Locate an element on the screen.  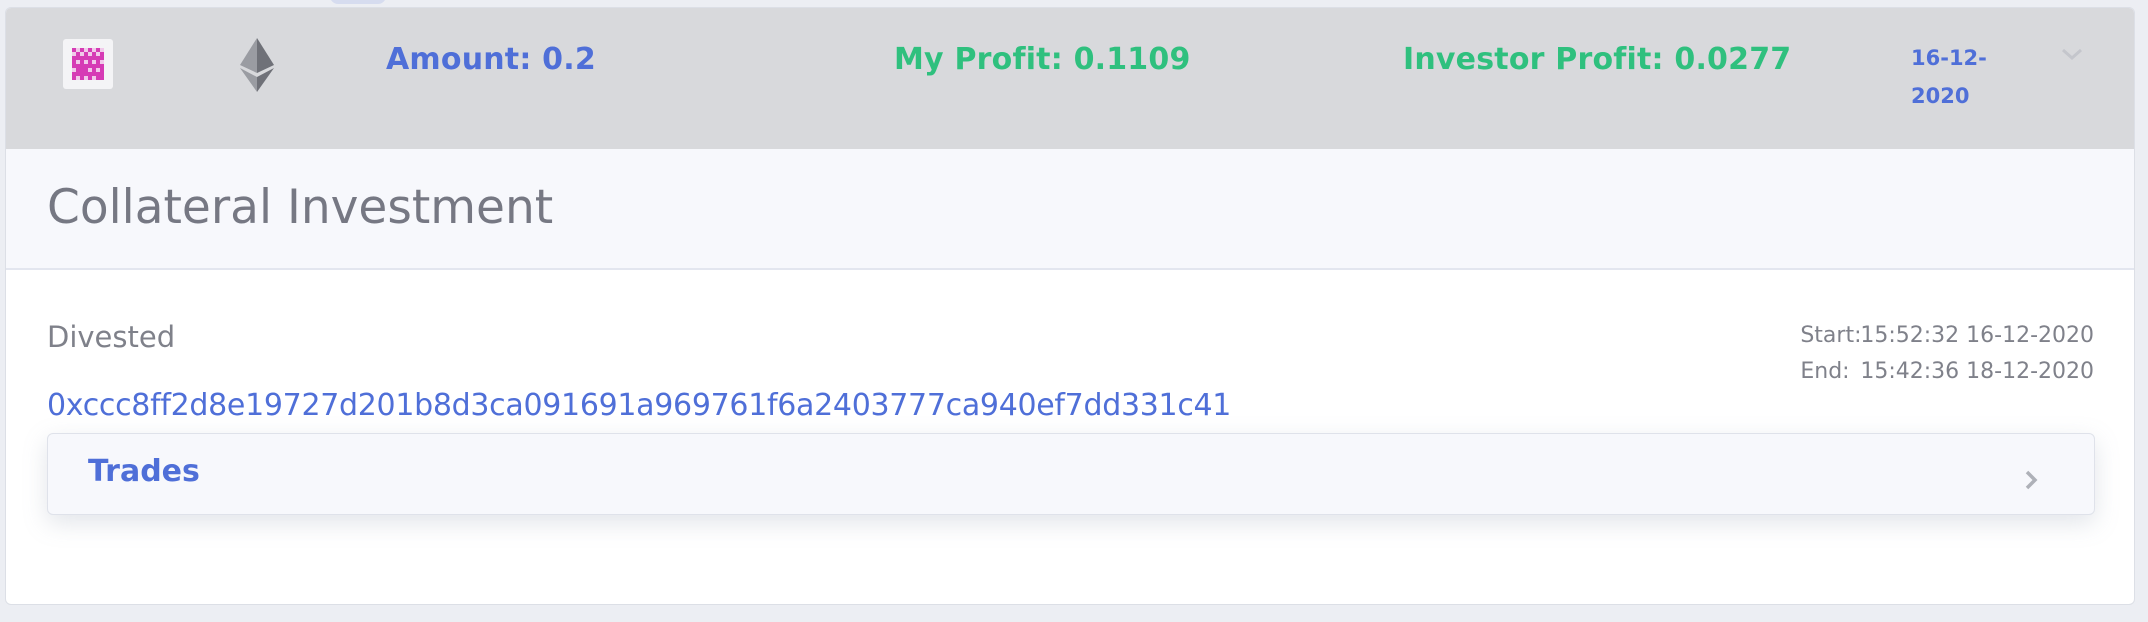
end-time-row: End: 15:42:36 18-12-2020 is located at coordinates (1947, 372).